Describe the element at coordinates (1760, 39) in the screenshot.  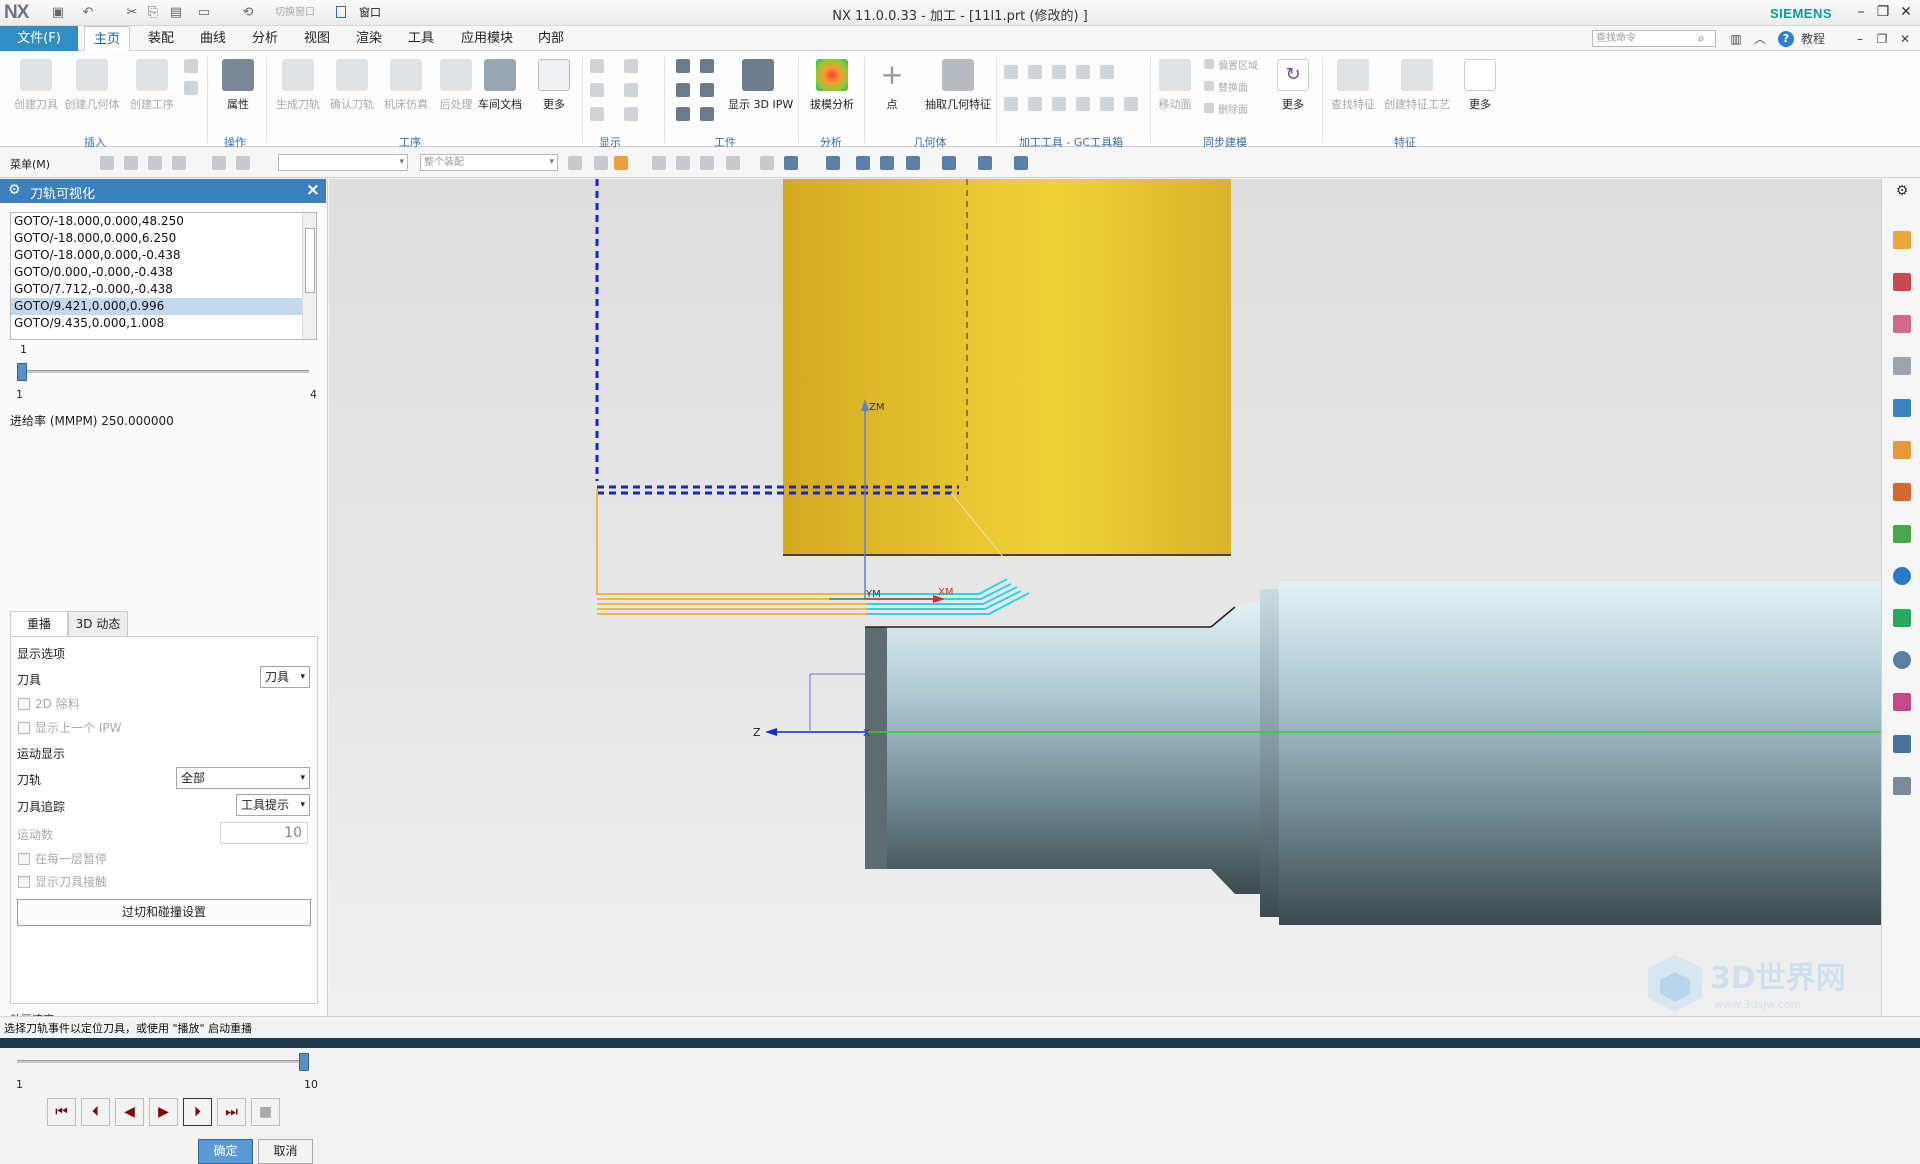
I see `ribbon-collapse-icon: ︿` at that location.